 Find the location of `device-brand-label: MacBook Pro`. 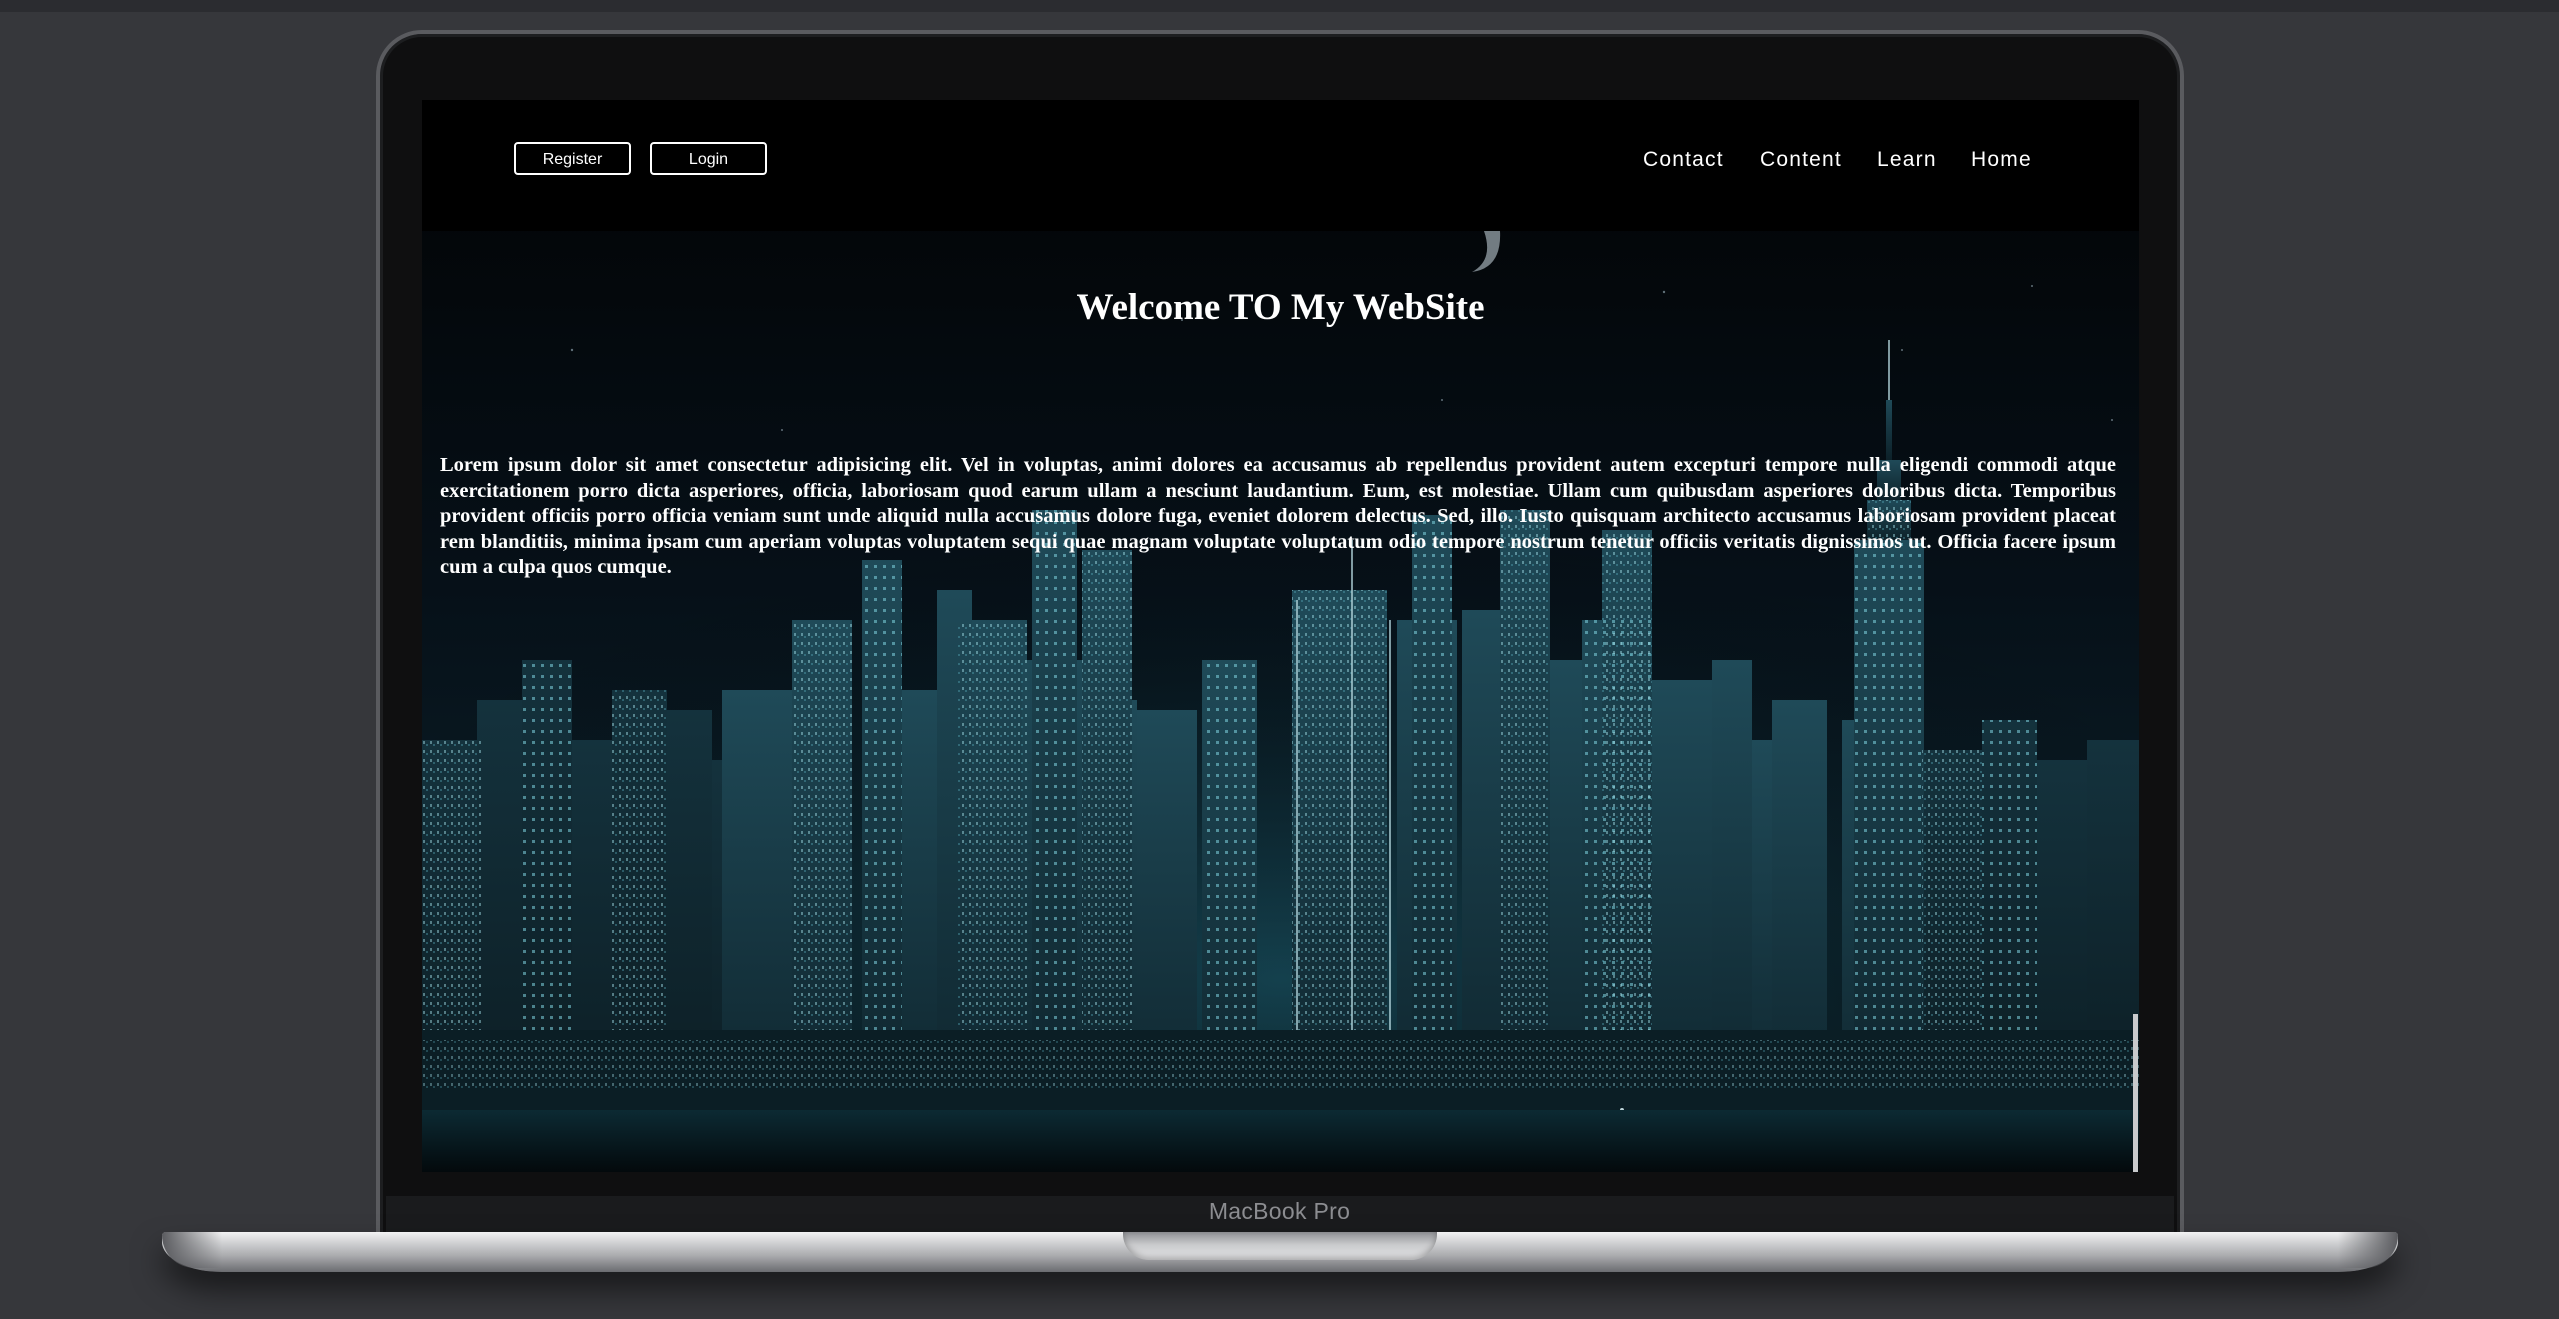

device-brand-label: MacBook Pro is located at coordinates (1279, 1211).